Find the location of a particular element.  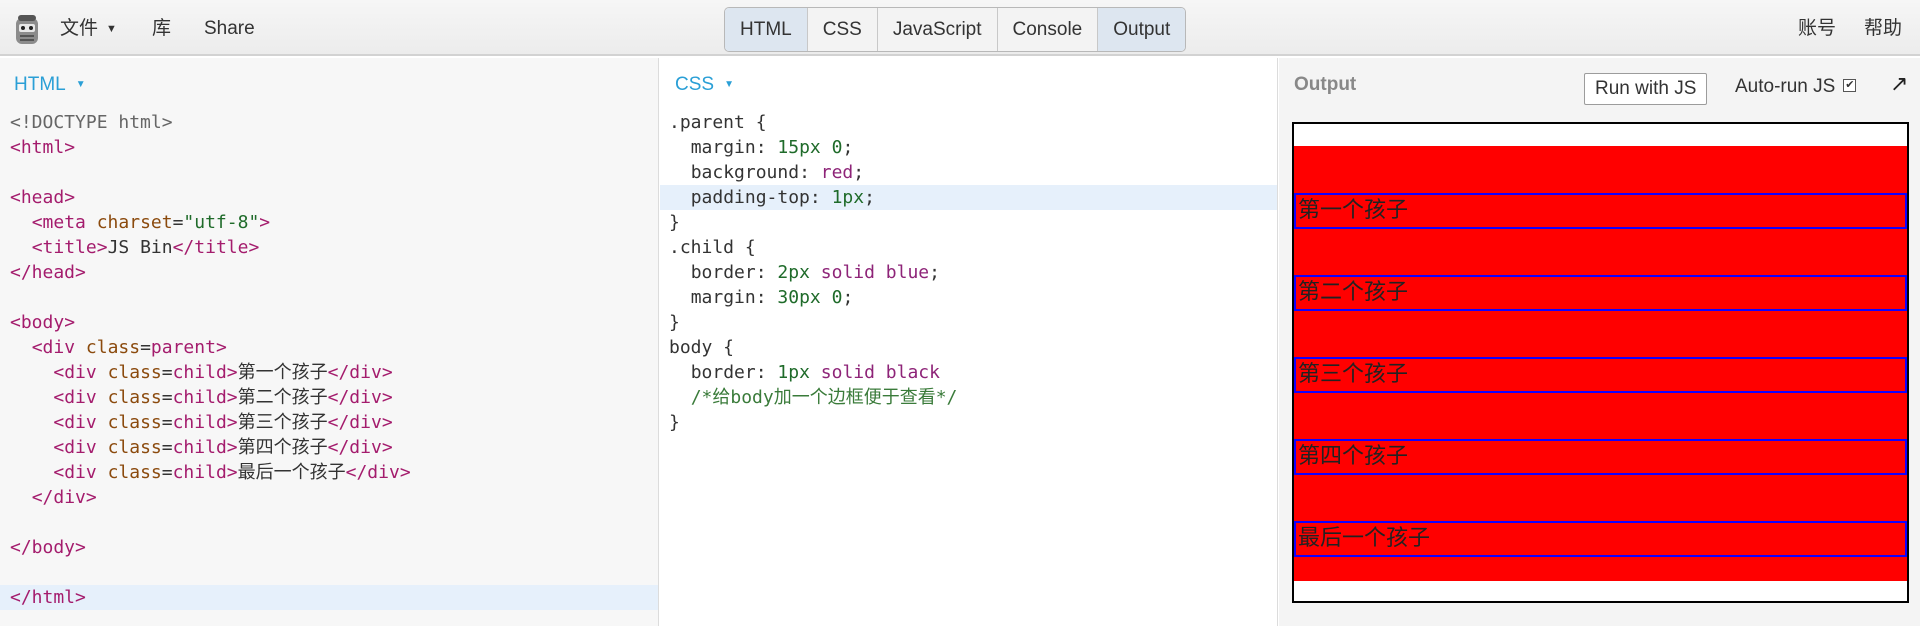

autorun-label: Auto-run JS is located at coordinates (1785, 86).